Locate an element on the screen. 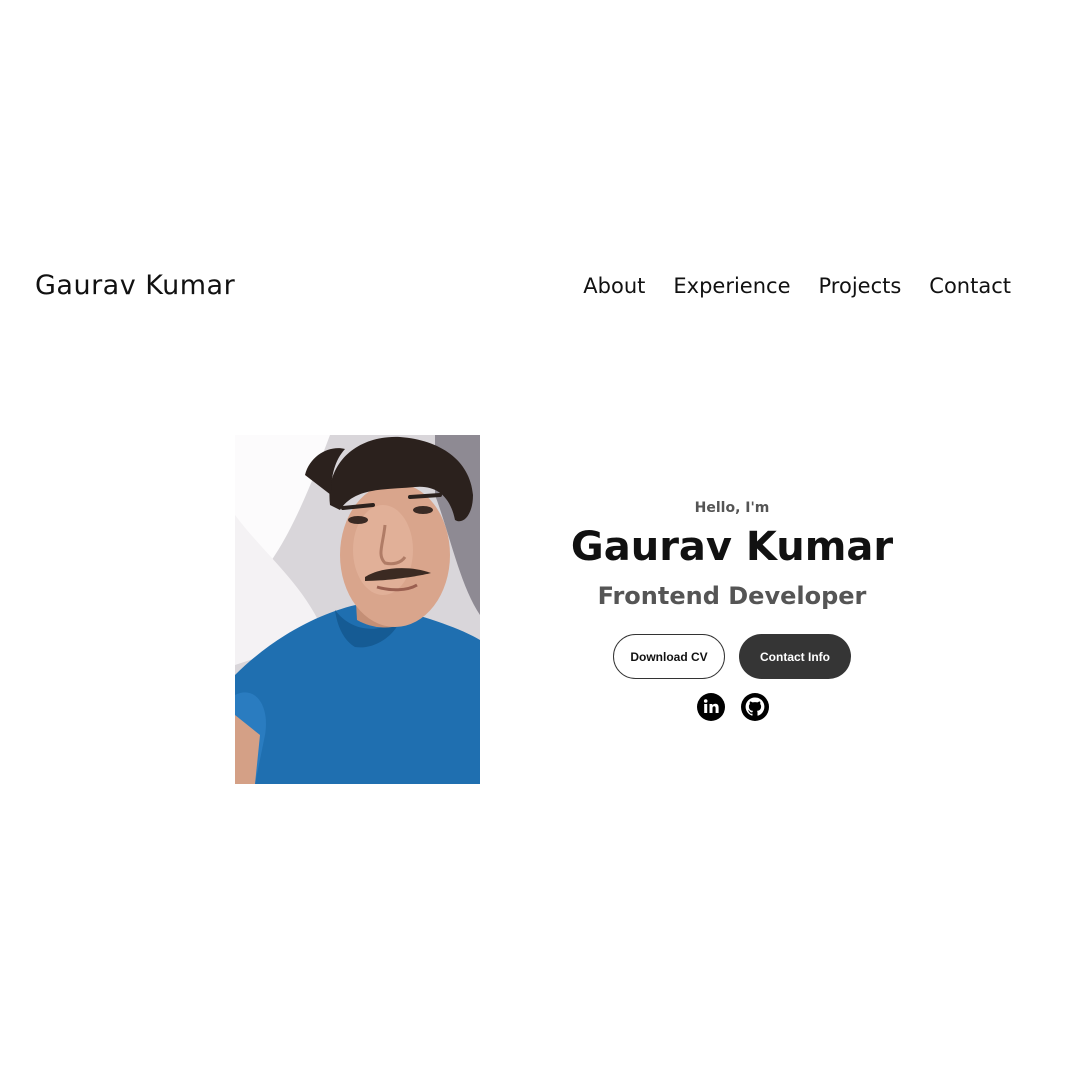  hero-greeting: Hello, I'm is located at coordinates (732, 508).